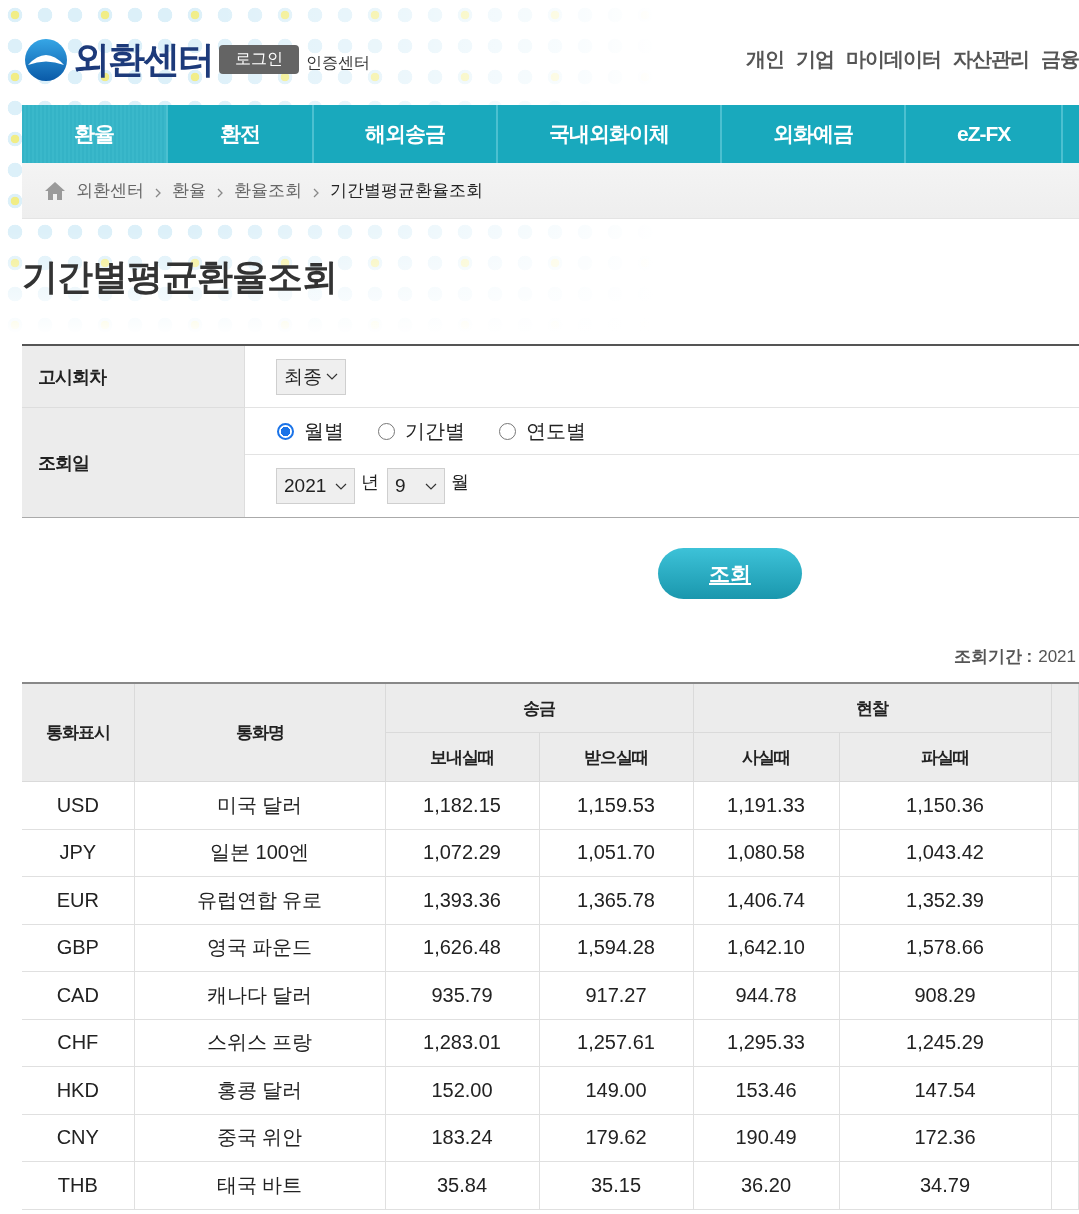 The height and width of the screenshot is (1214, 1079). What do you see at coordinates (616, 757) in the screenshot?
I see `column-header: 받으실때` at bounding box center [616, 757].